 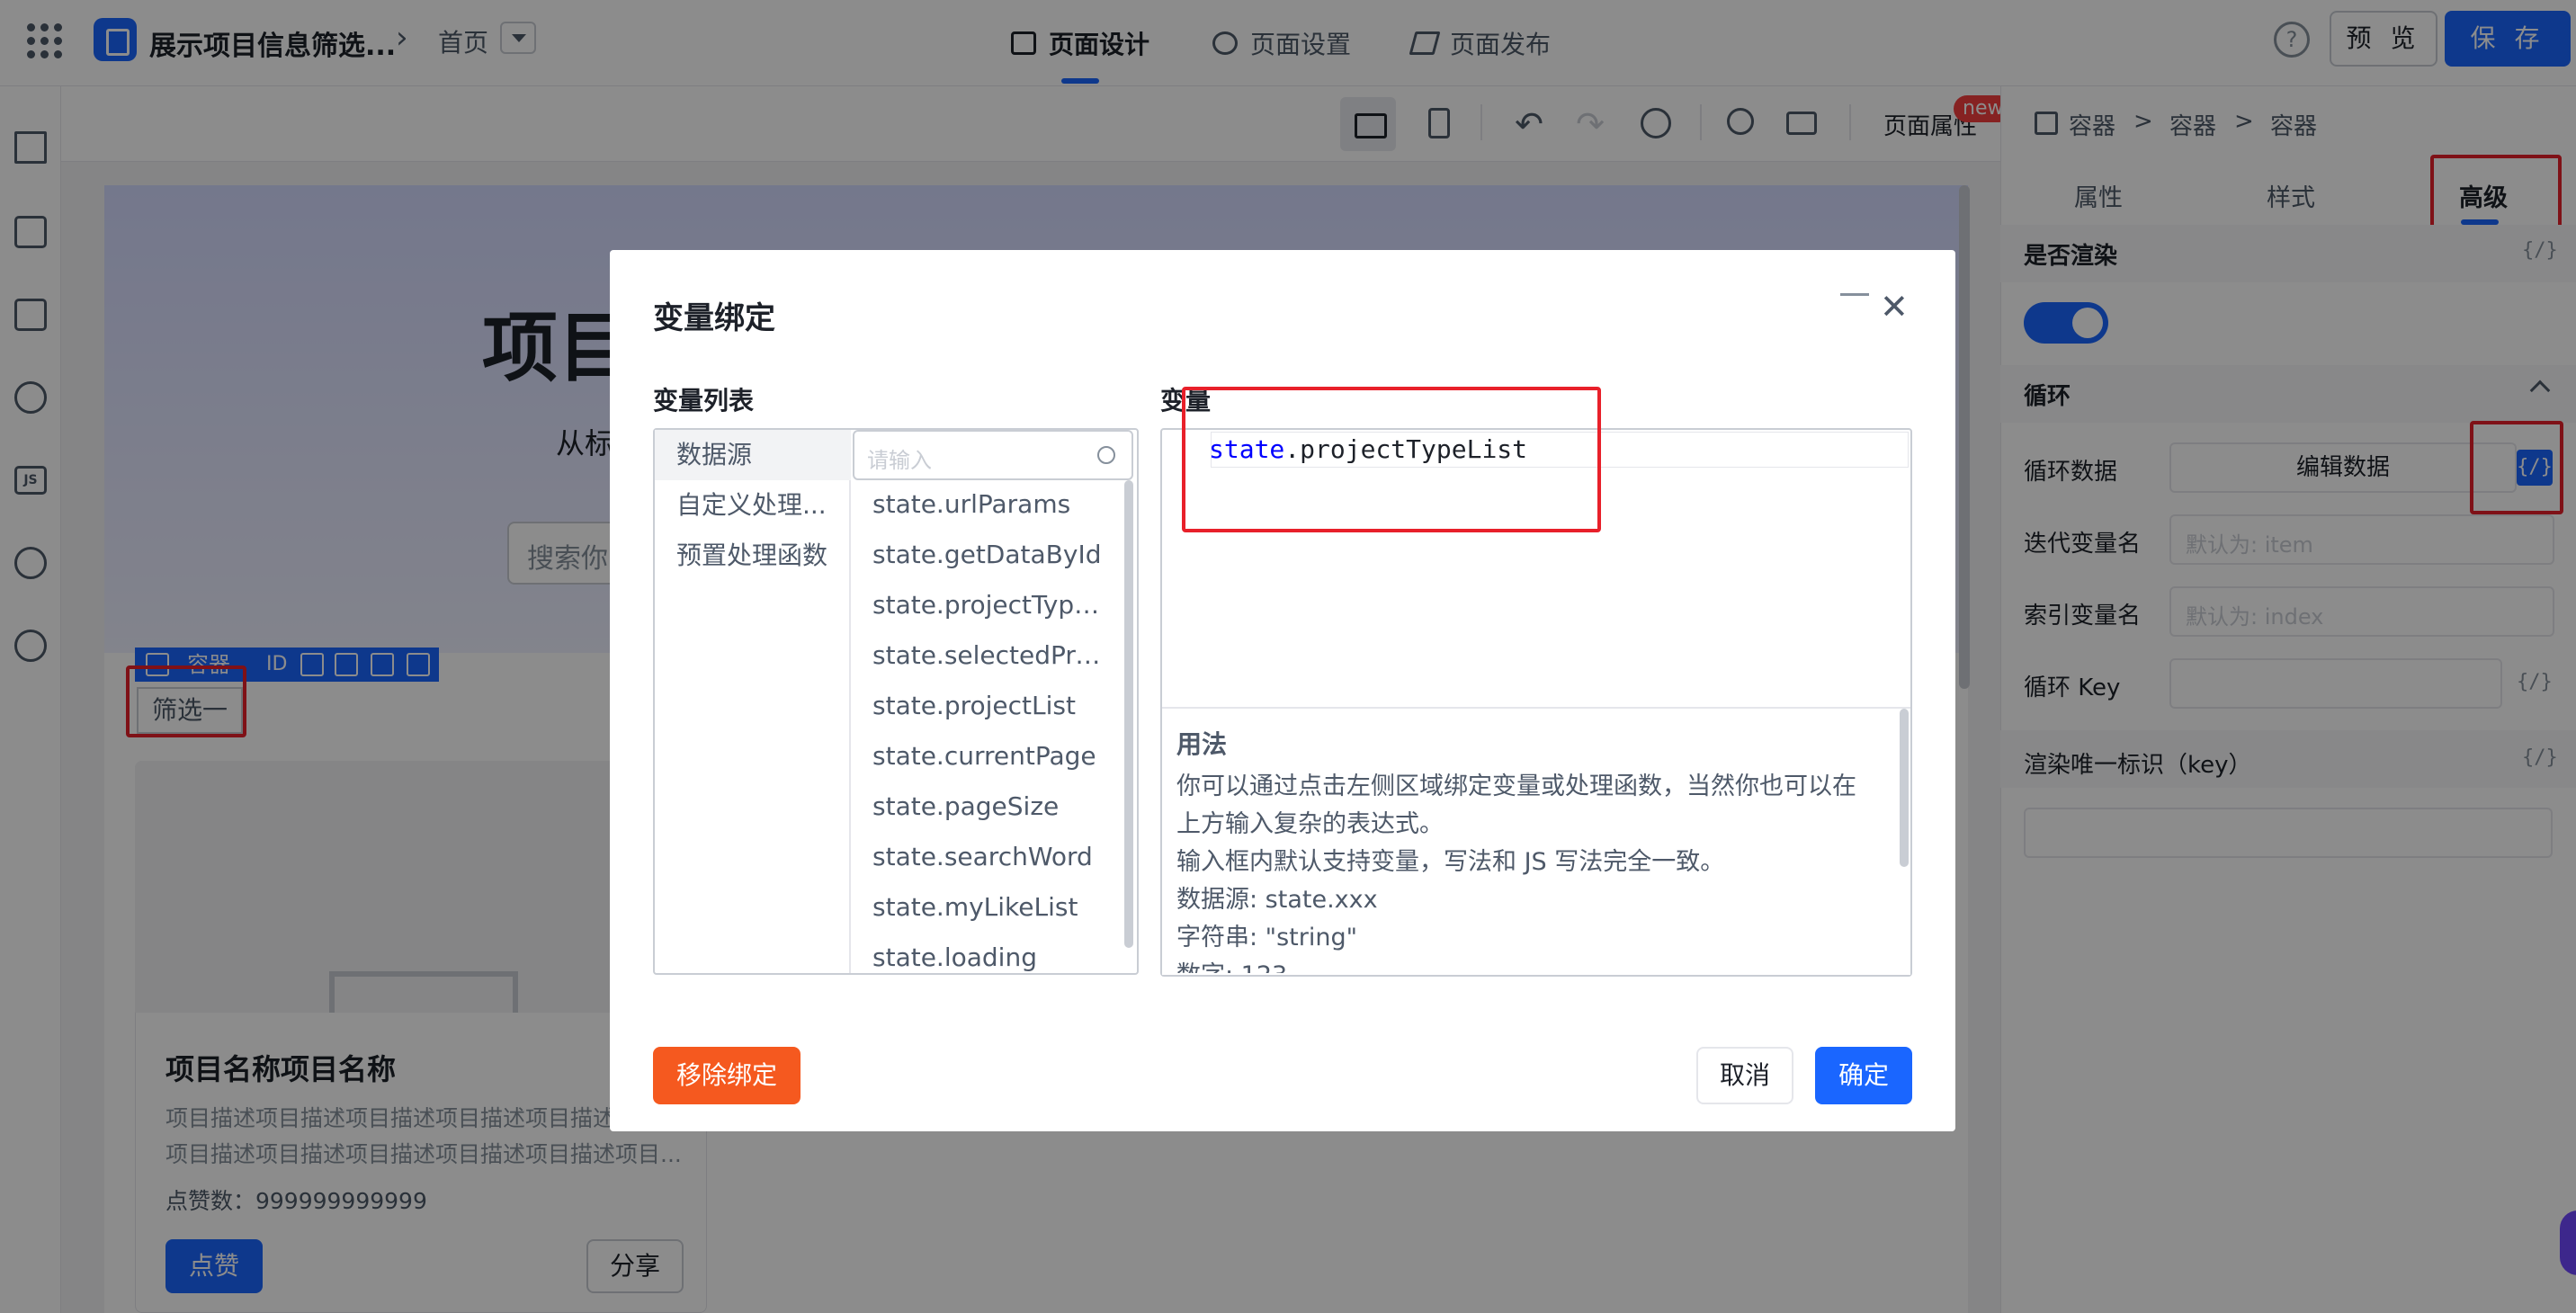 What do you see at coordinates (1391, 459) in the screenshot?
I see `highlight-box-expression` at bounding box center [1391, 459].